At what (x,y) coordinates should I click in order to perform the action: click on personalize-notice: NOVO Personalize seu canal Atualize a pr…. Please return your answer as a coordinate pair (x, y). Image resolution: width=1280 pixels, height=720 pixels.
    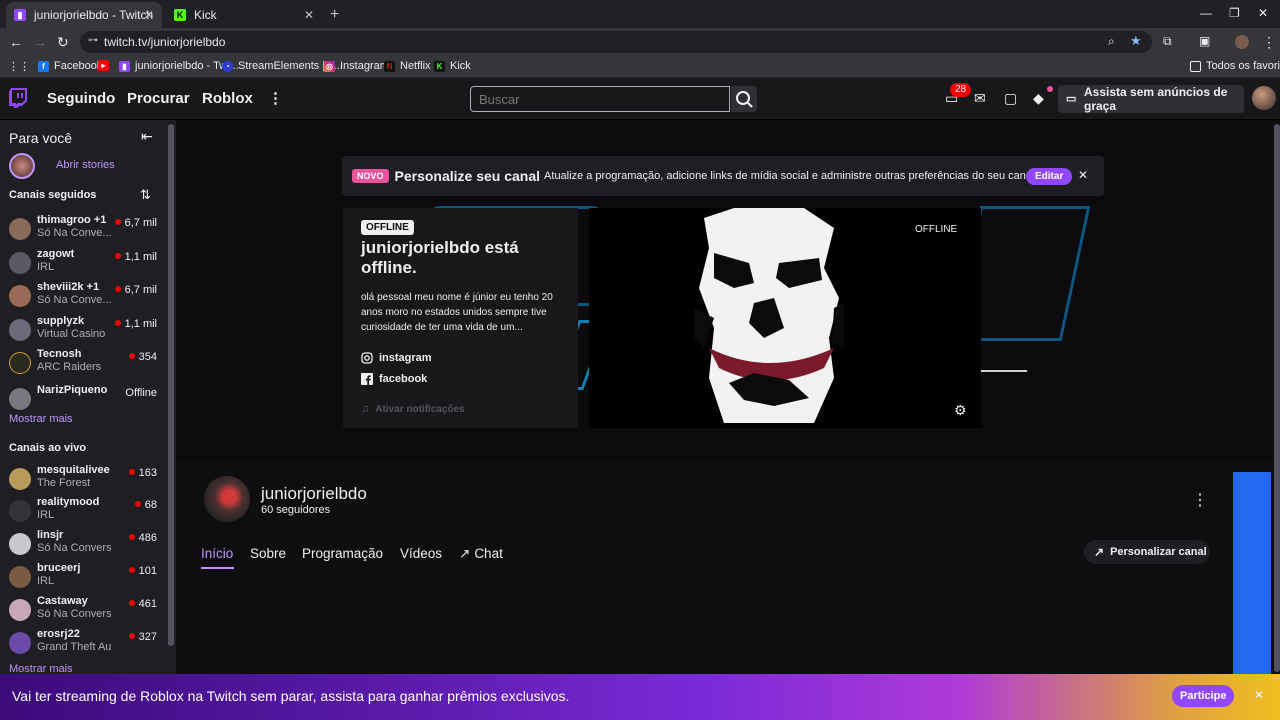
    Looking at the image, I should click on (723, 176).